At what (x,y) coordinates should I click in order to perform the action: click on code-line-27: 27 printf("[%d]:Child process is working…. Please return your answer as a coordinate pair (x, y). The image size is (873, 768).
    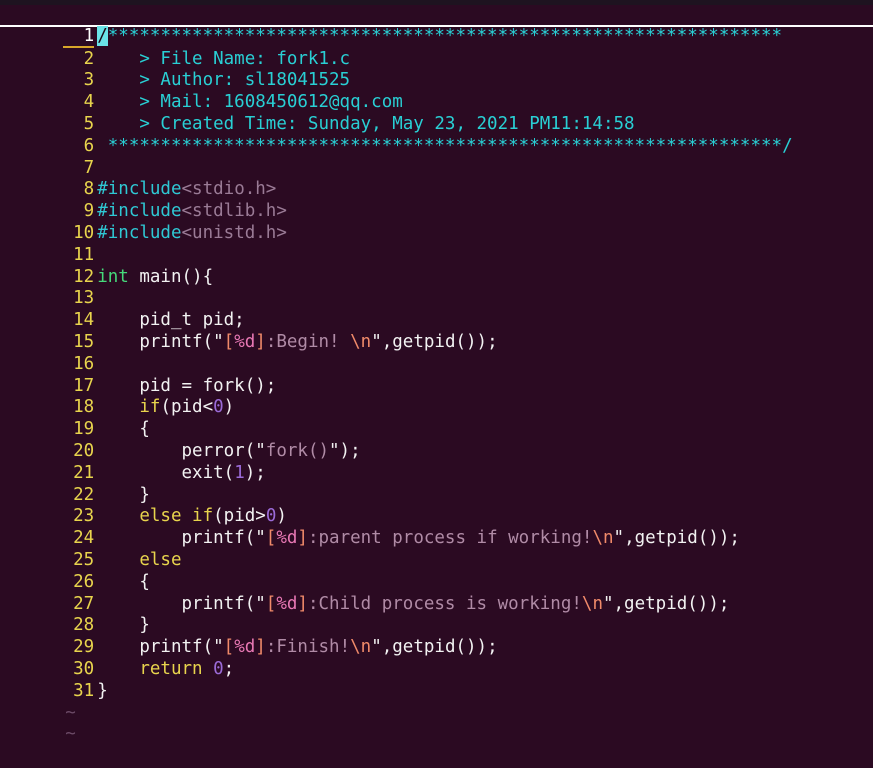
    Looking at the image, I should click on (436, 593).